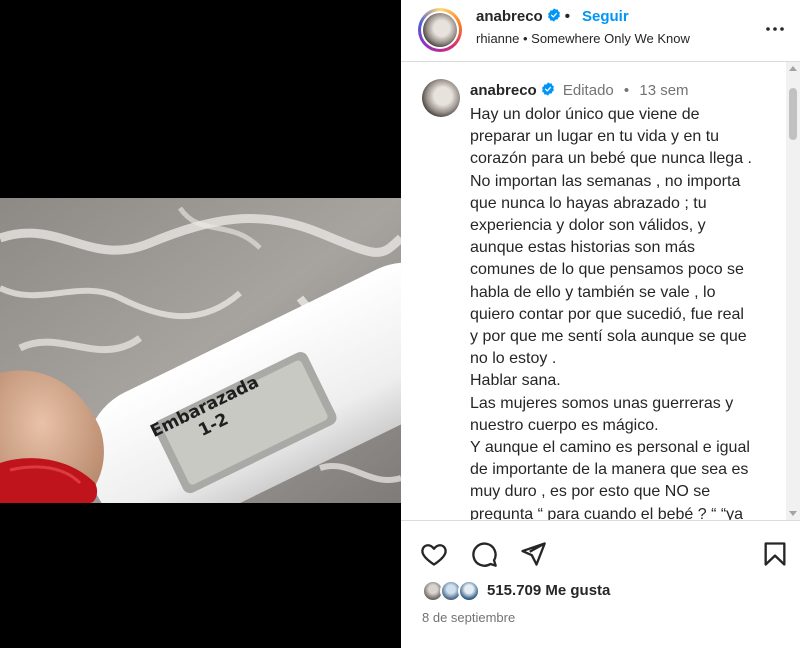 The image size is (800, 648). Describe the element at coordinates (775, 554) in the screenshot. I see `bookmark-icon` at that location.